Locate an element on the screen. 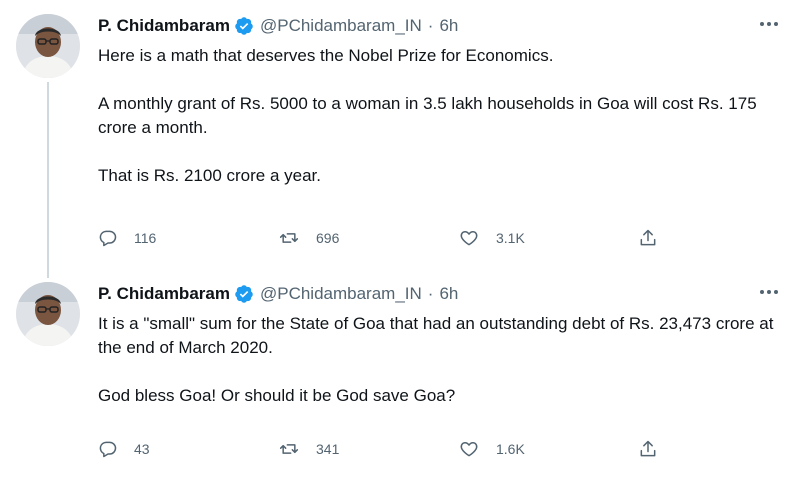  tweet-actions: 43 341 1.6K is located at coordinates (398, 449).